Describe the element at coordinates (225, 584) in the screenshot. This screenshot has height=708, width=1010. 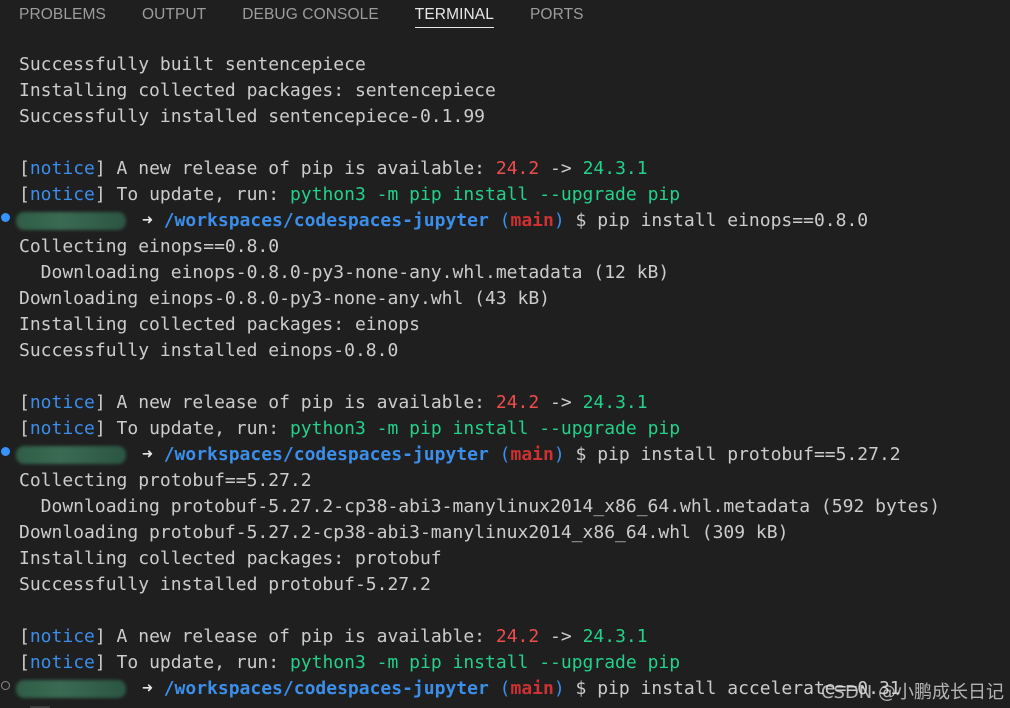
I see `terminal-line: Successfully installed protobuf-5.27.2` at that location.